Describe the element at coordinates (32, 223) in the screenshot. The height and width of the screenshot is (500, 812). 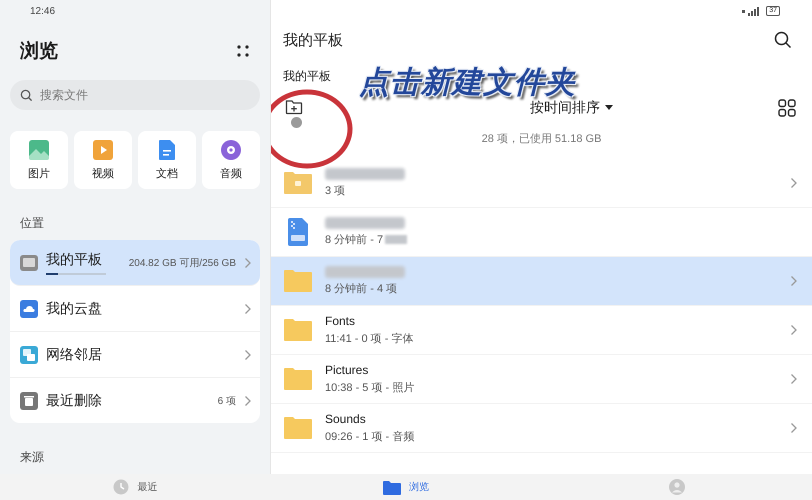
I see `section-heading: 位置` at that location.